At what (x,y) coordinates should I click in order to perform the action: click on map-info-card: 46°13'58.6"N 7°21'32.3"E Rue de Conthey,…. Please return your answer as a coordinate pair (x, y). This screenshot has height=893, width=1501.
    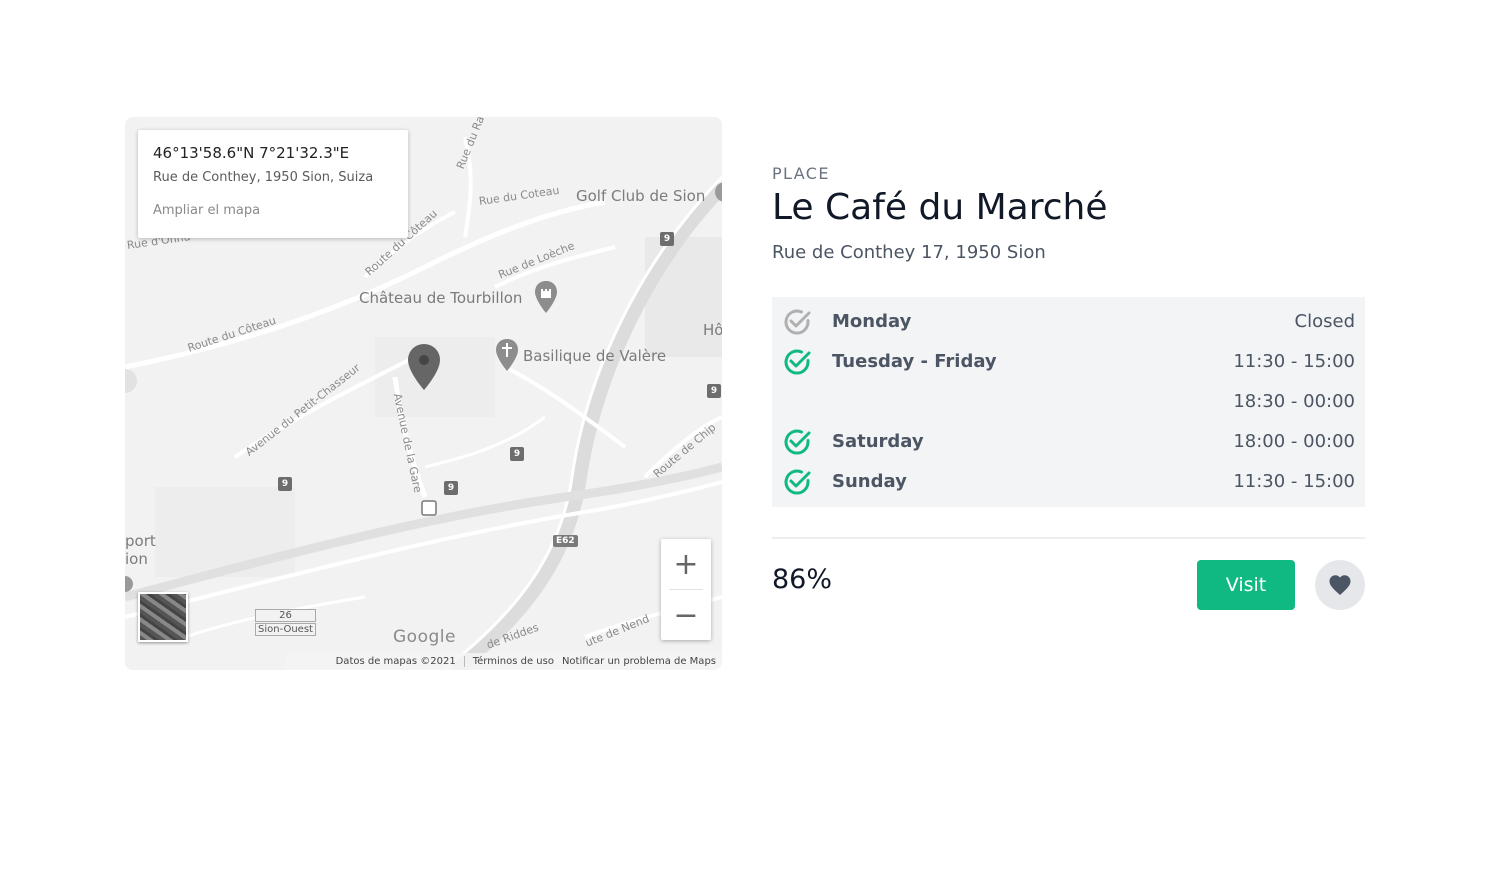
    Looking at the image, I should click on (273, 184).